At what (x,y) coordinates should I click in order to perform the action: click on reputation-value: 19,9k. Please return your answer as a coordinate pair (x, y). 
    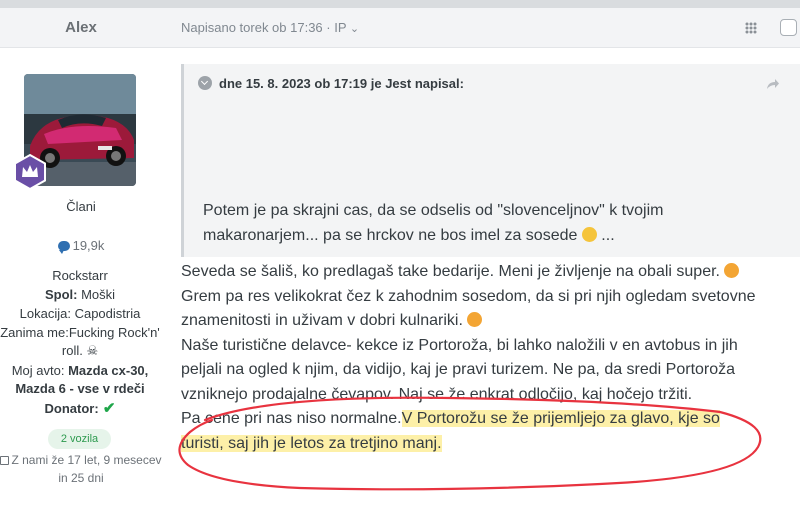
    Looking at the image, I should click on (88, 245).